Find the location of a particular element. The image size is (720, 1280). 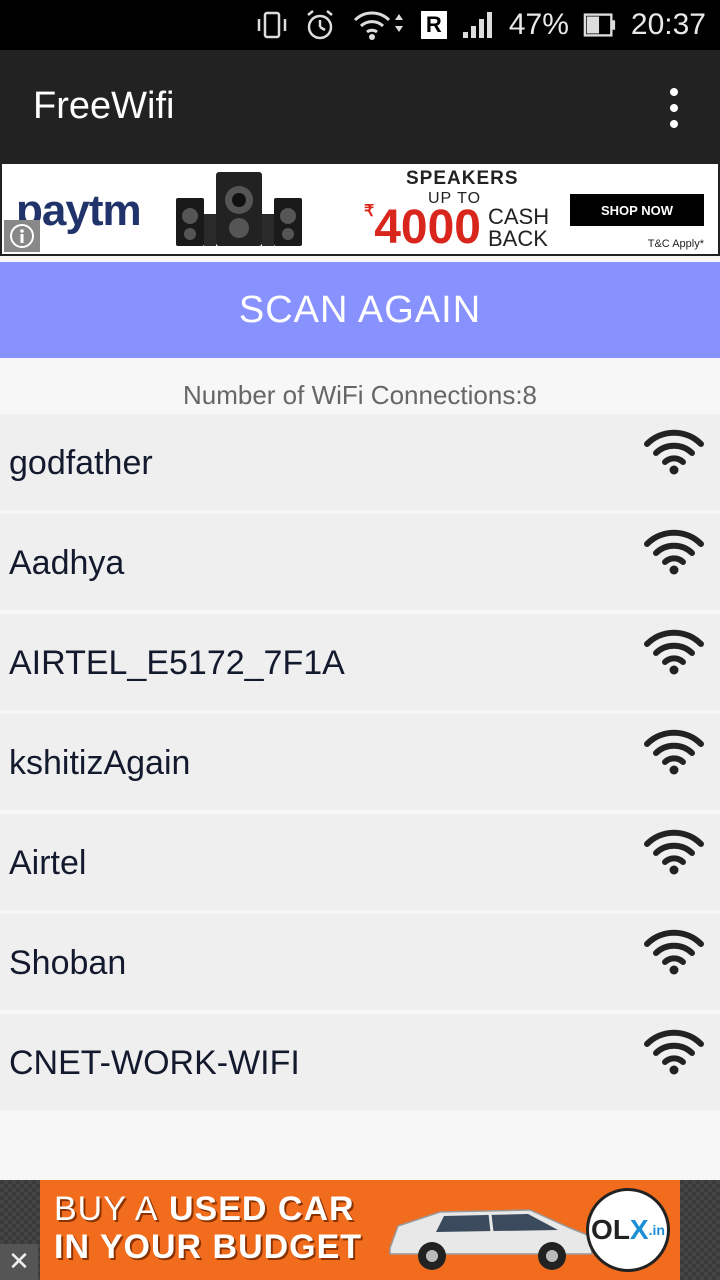

ad-line-1: BUY A USED CAR is located at coordinates (204, 1209).